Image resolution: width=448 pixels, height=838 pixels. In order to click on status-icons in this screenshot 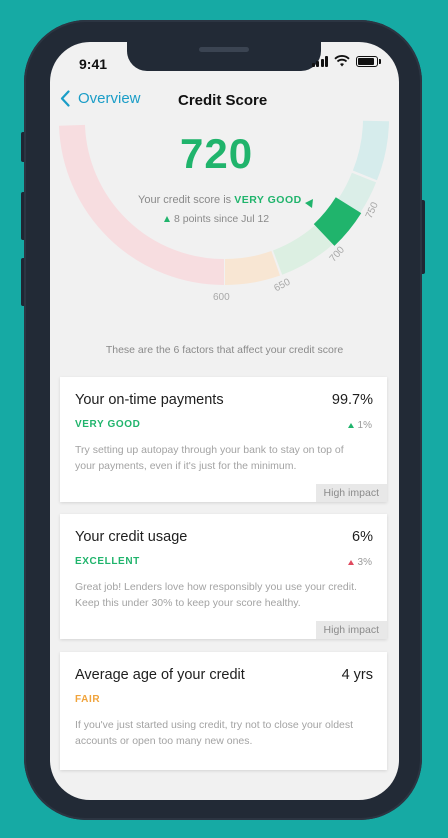, I will do `click(346, 61)`.